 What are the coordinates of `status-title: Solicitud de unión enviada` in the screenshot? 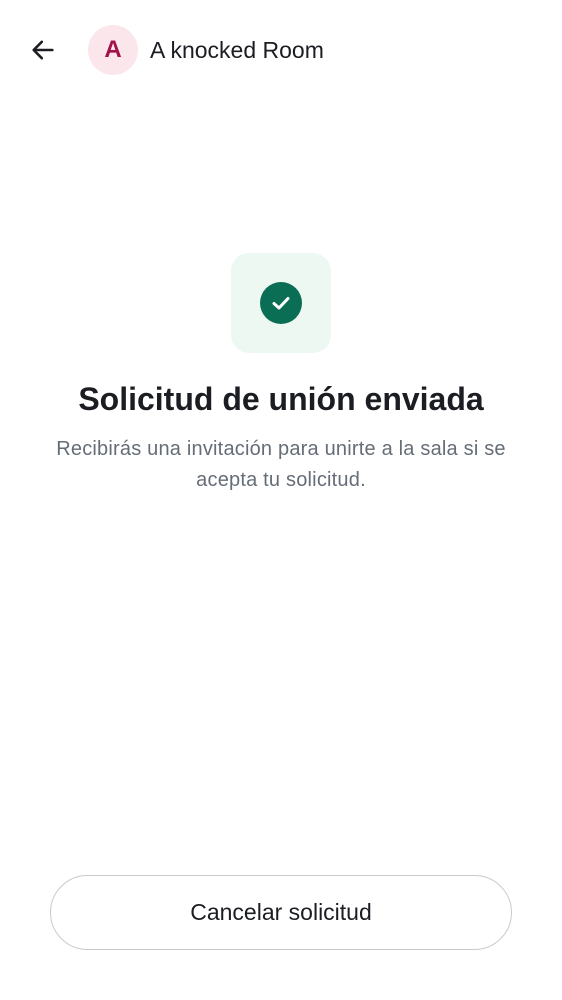 It's located at (281, 399).